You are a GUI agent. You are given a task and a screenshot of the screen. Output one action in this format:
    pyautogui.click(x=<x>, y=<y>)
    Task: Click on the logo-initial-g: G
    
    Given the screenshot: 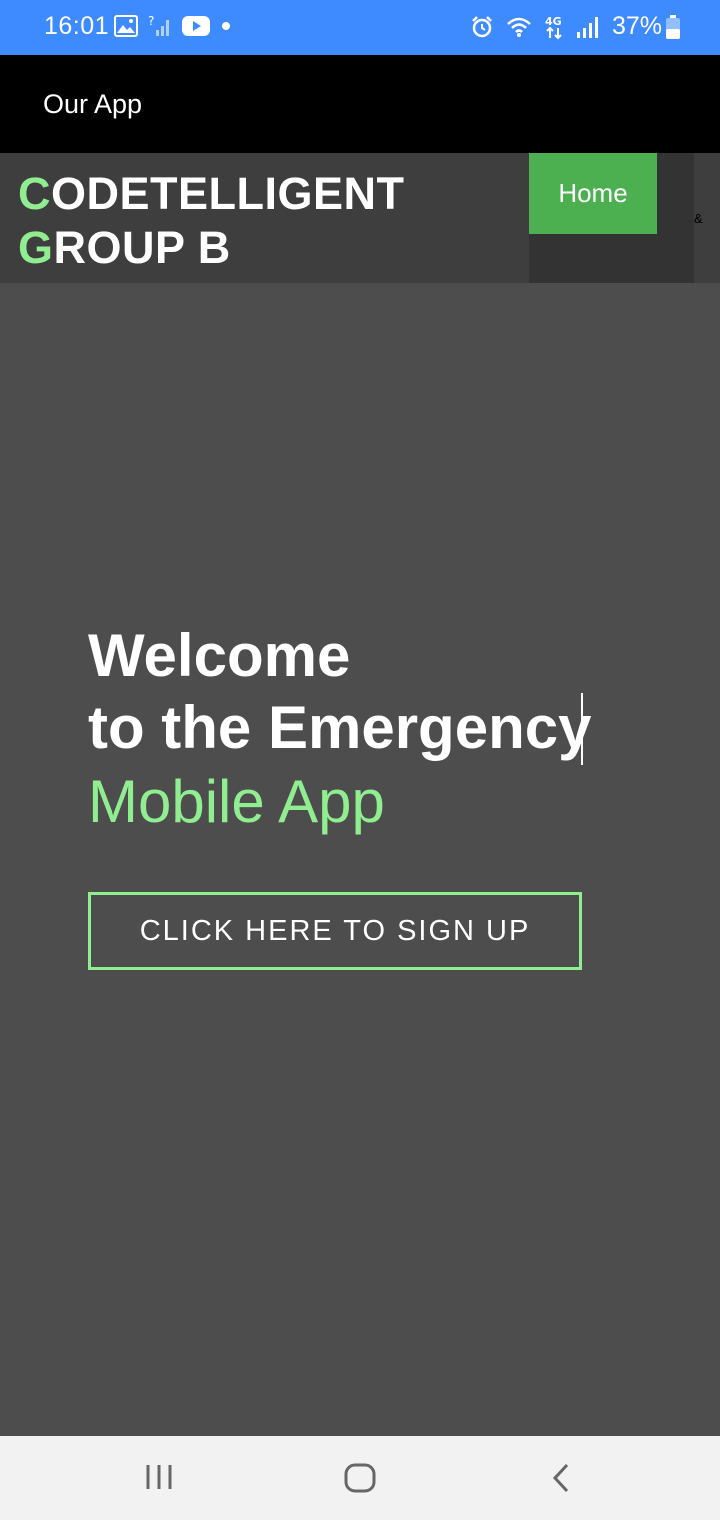 What is the action you would take?
    pyautogui.click(x=36, y=247)
    